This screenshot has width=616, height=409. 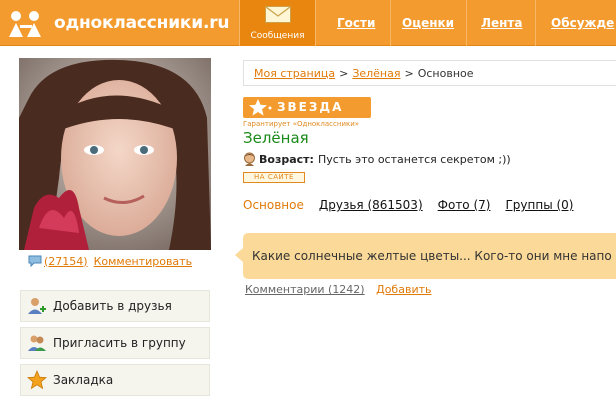 What do you see at coordinates (539, 206) in the screenshot?
I see `tab-groups: Группы (0)` at bounding box center [539, 206].